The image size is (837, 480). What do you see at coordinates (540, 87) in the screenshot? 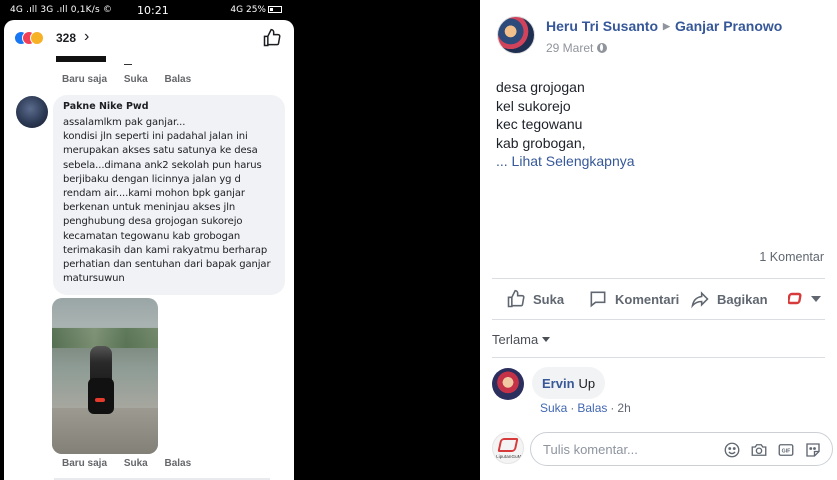
I see `post-line: desa grojogan` at bounding box center [540, 87].